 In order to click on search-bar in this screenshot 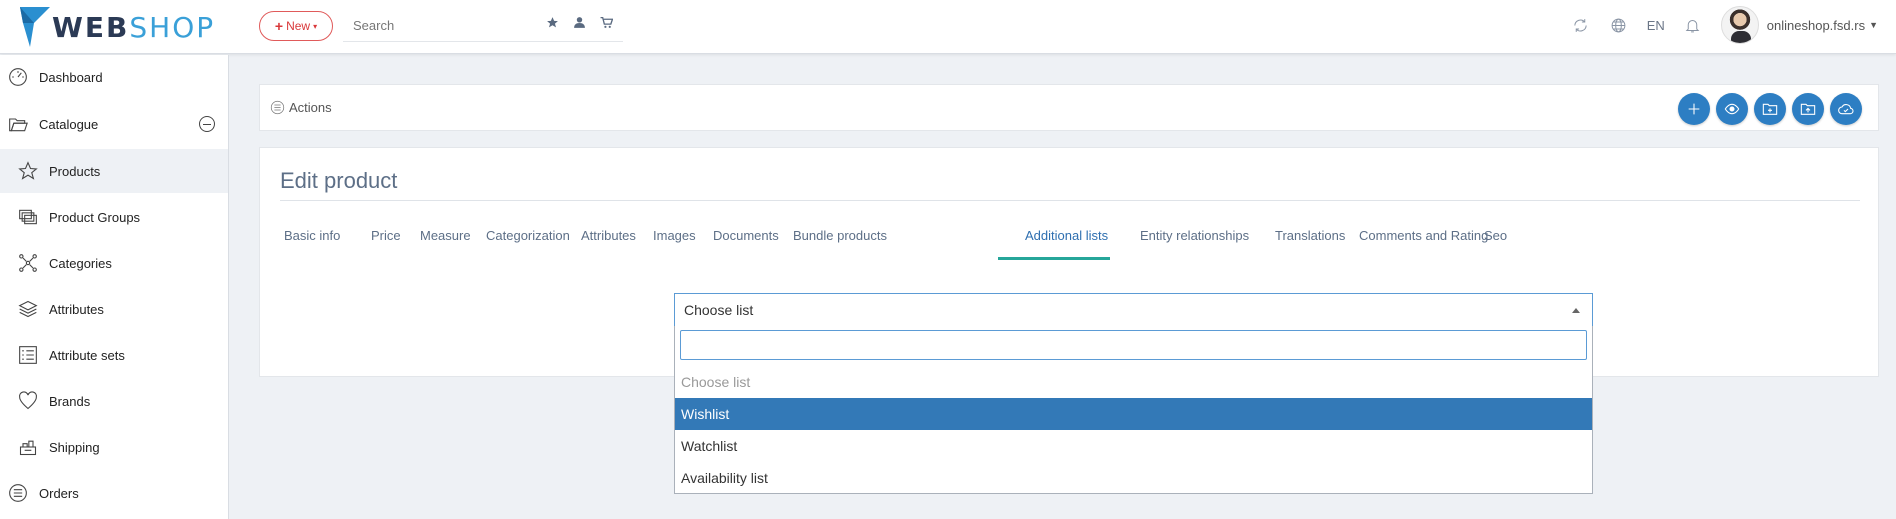, I will do `click(483, 26)`.